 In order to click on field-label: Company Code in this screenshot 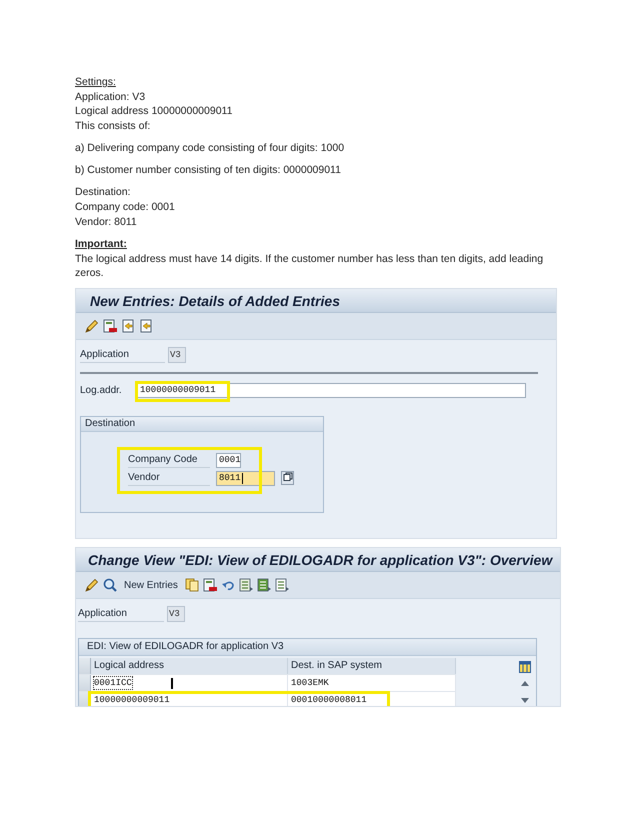, I will do `click(169, 460)`.